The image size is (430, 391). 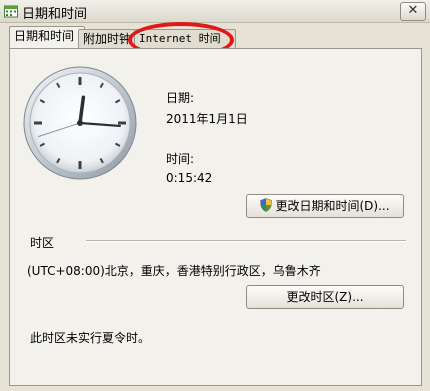 I want to click on dst-note: 此时区未实行夏令时。, so click(x=90, y=338).